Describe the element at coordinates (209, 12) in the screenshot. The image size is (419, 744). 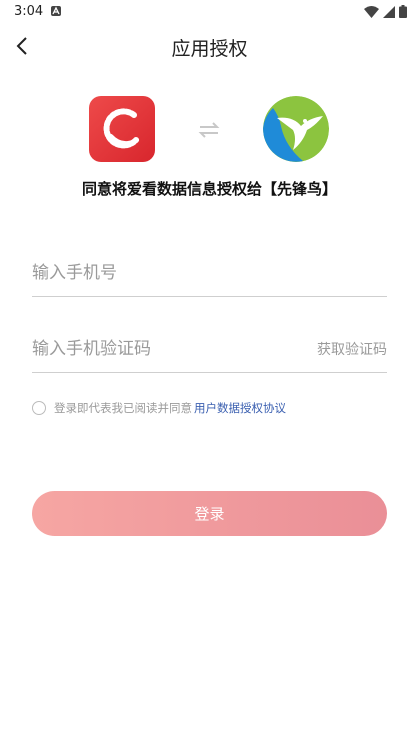
I see `status-bar: 3:04` at that location.